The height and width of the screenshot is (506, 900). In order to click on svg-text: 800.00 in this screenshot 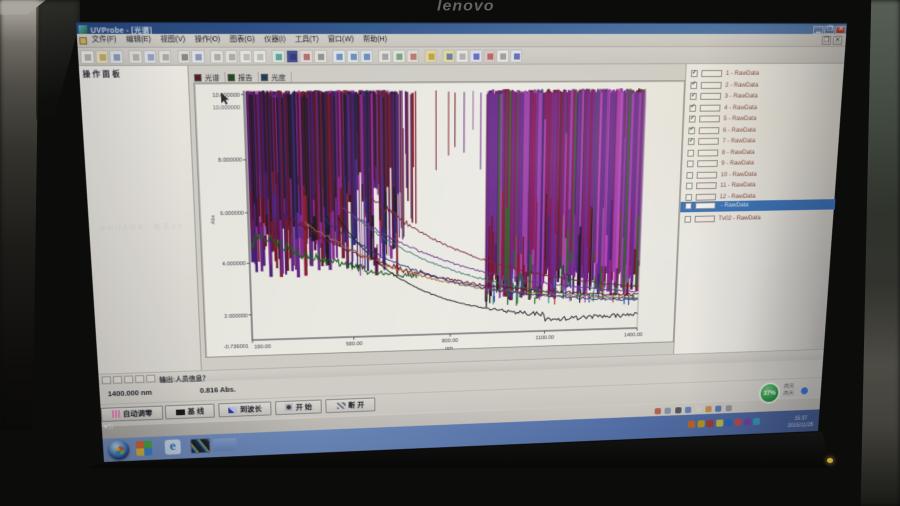, I will do `click(450, 341)`.